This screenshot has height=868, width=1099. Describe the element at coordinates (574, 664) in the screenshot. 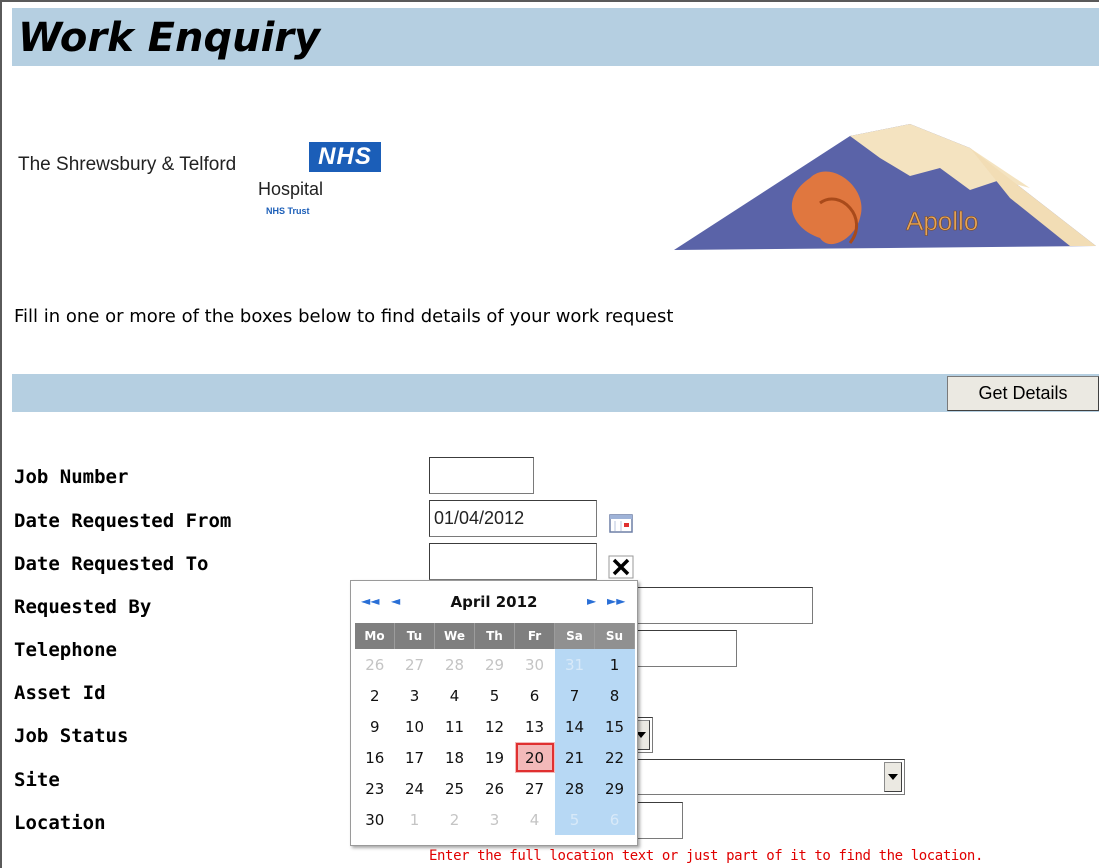

I see `calendar-day: 31` at that location.